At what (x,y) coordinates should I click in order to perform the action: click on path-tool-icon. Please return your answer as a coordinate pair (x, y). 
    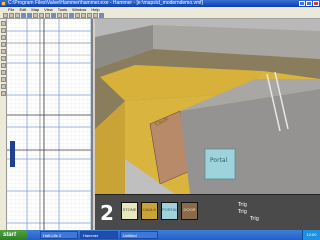
    Looking at the image, I should click on (3, 93).